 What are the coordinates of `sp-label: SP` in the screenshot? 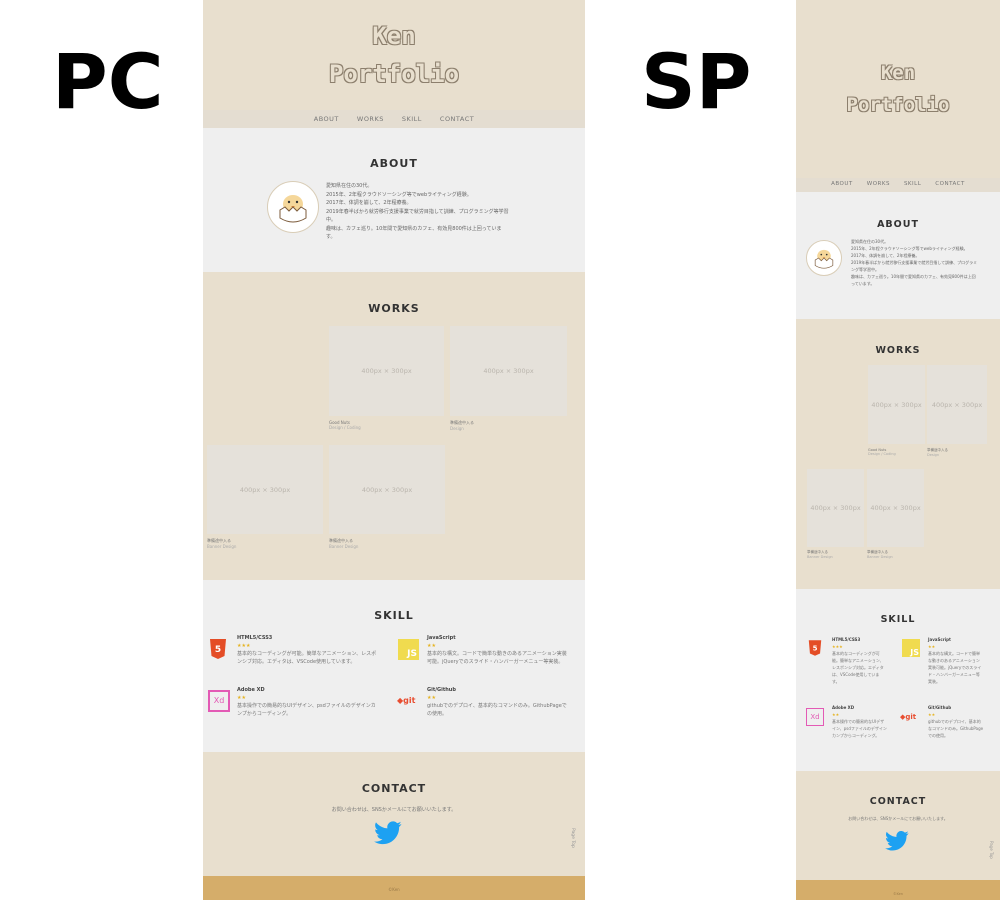 It's located at (696, 81).